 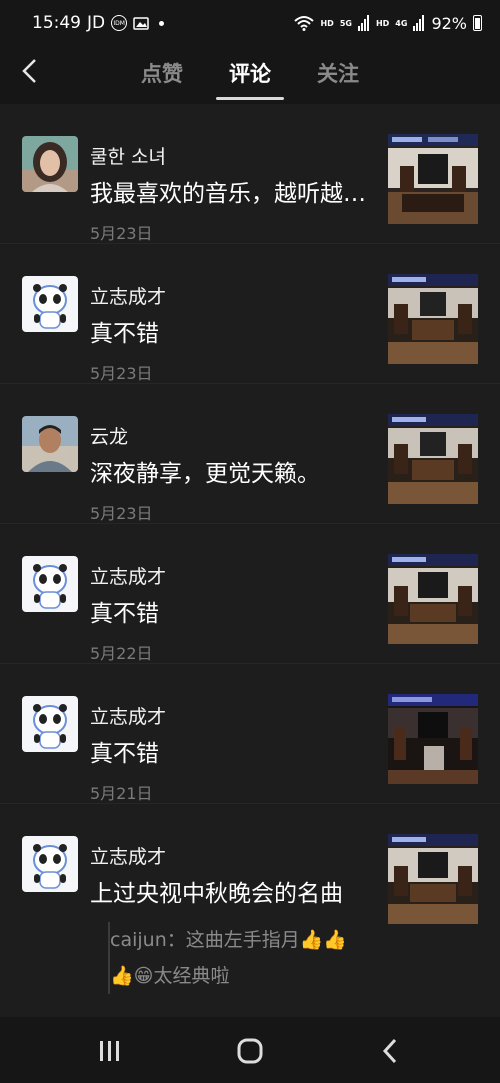 What do you see at coordinates (323, 940) in the screenshot?
I see `thumbs-up-emoji: 👍👍` at bounding box center [323, 940].